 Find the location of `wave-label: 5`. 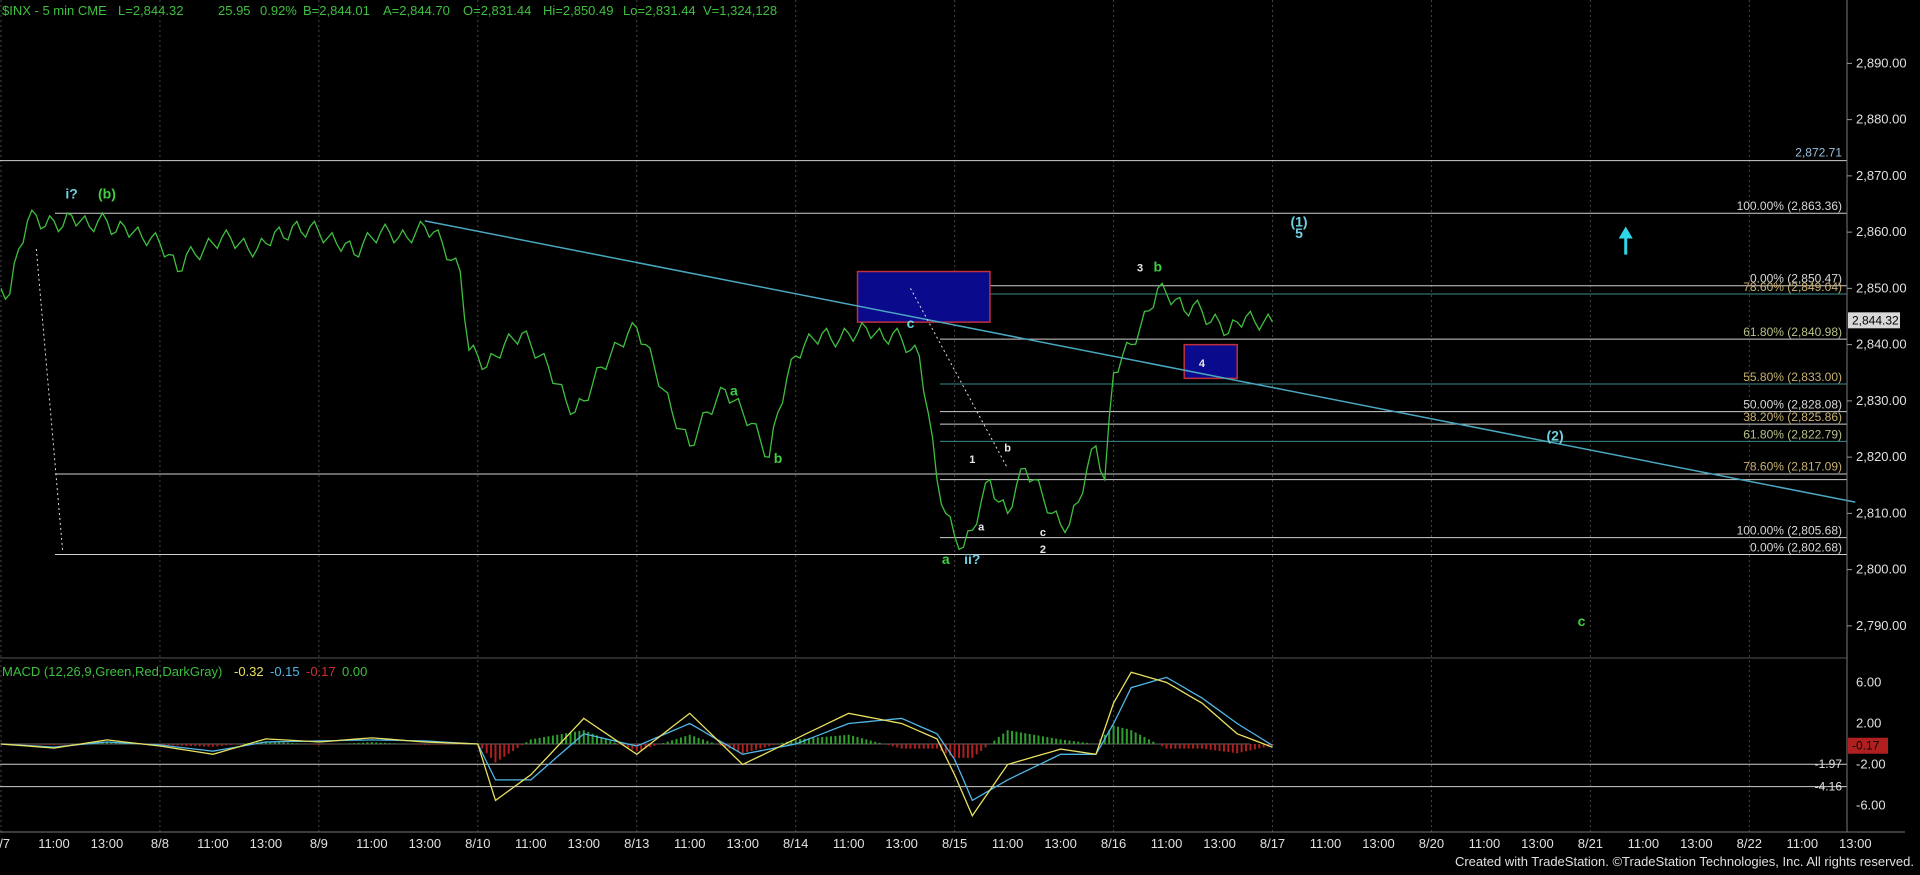

wave-label: 5 is located at coordinates (1299, 233).